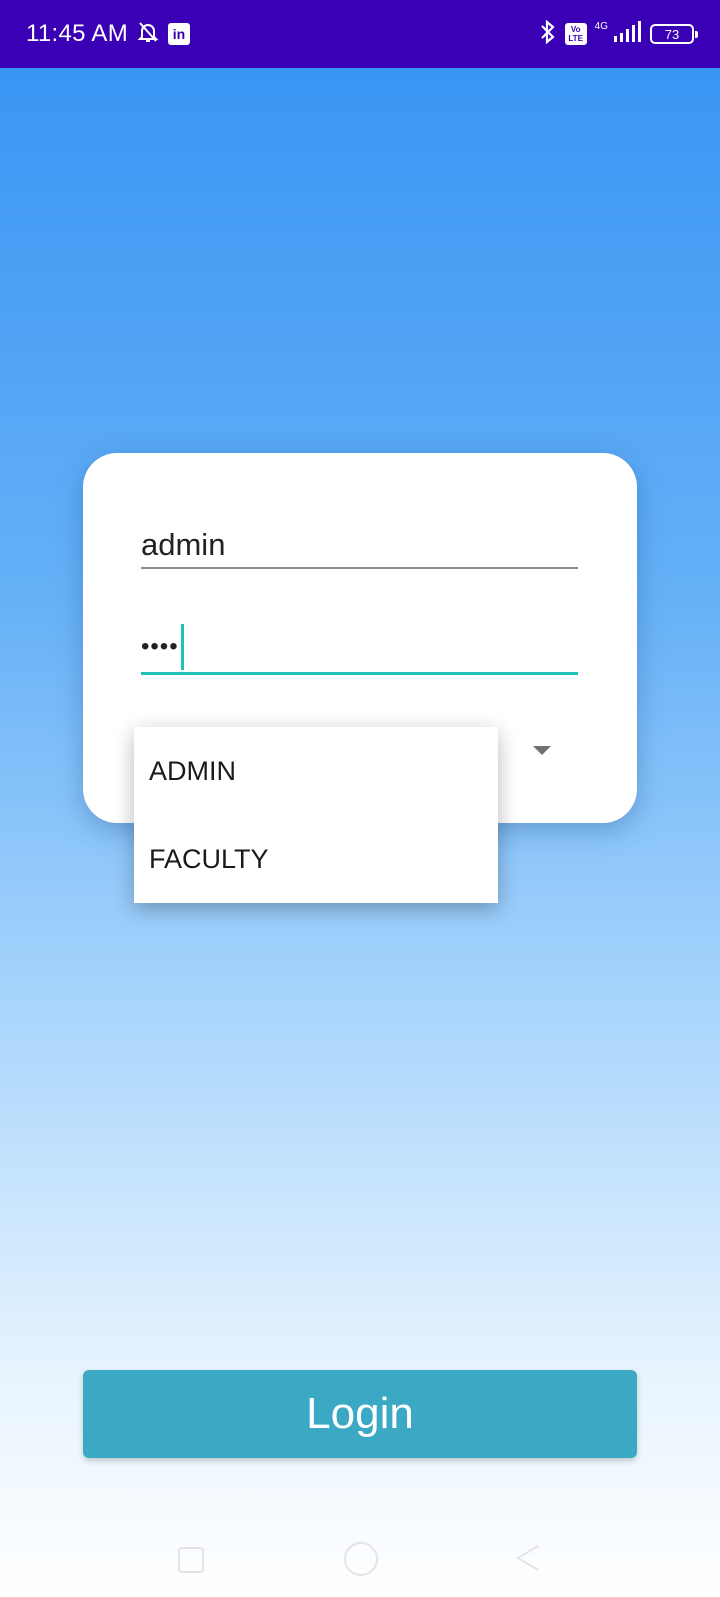 The width and height of the screenshot is (720, 1597). I want to click on volte-icon: Vo LTE, so click(575, 34).